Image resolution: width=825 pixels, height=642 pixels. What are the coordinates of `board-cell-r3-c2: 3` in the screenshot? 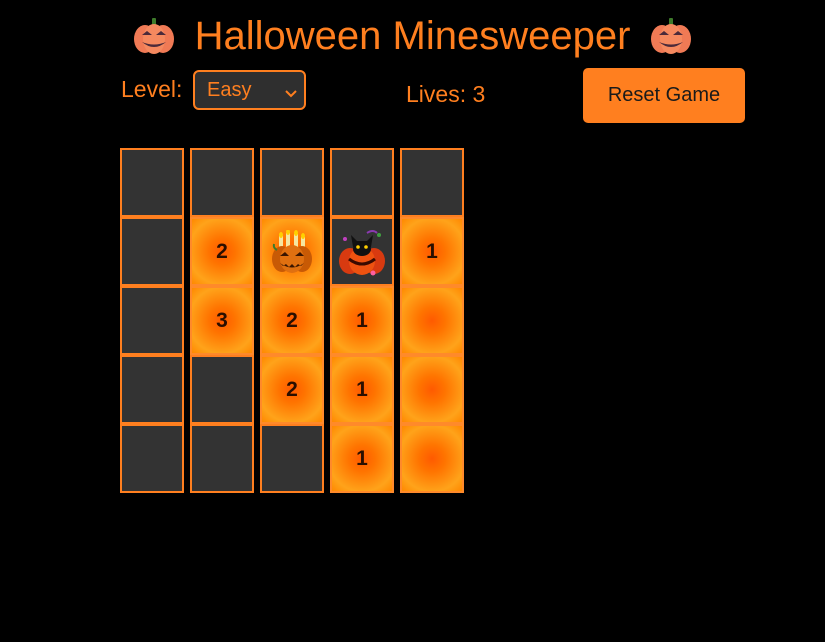 It's located at (222, 320).